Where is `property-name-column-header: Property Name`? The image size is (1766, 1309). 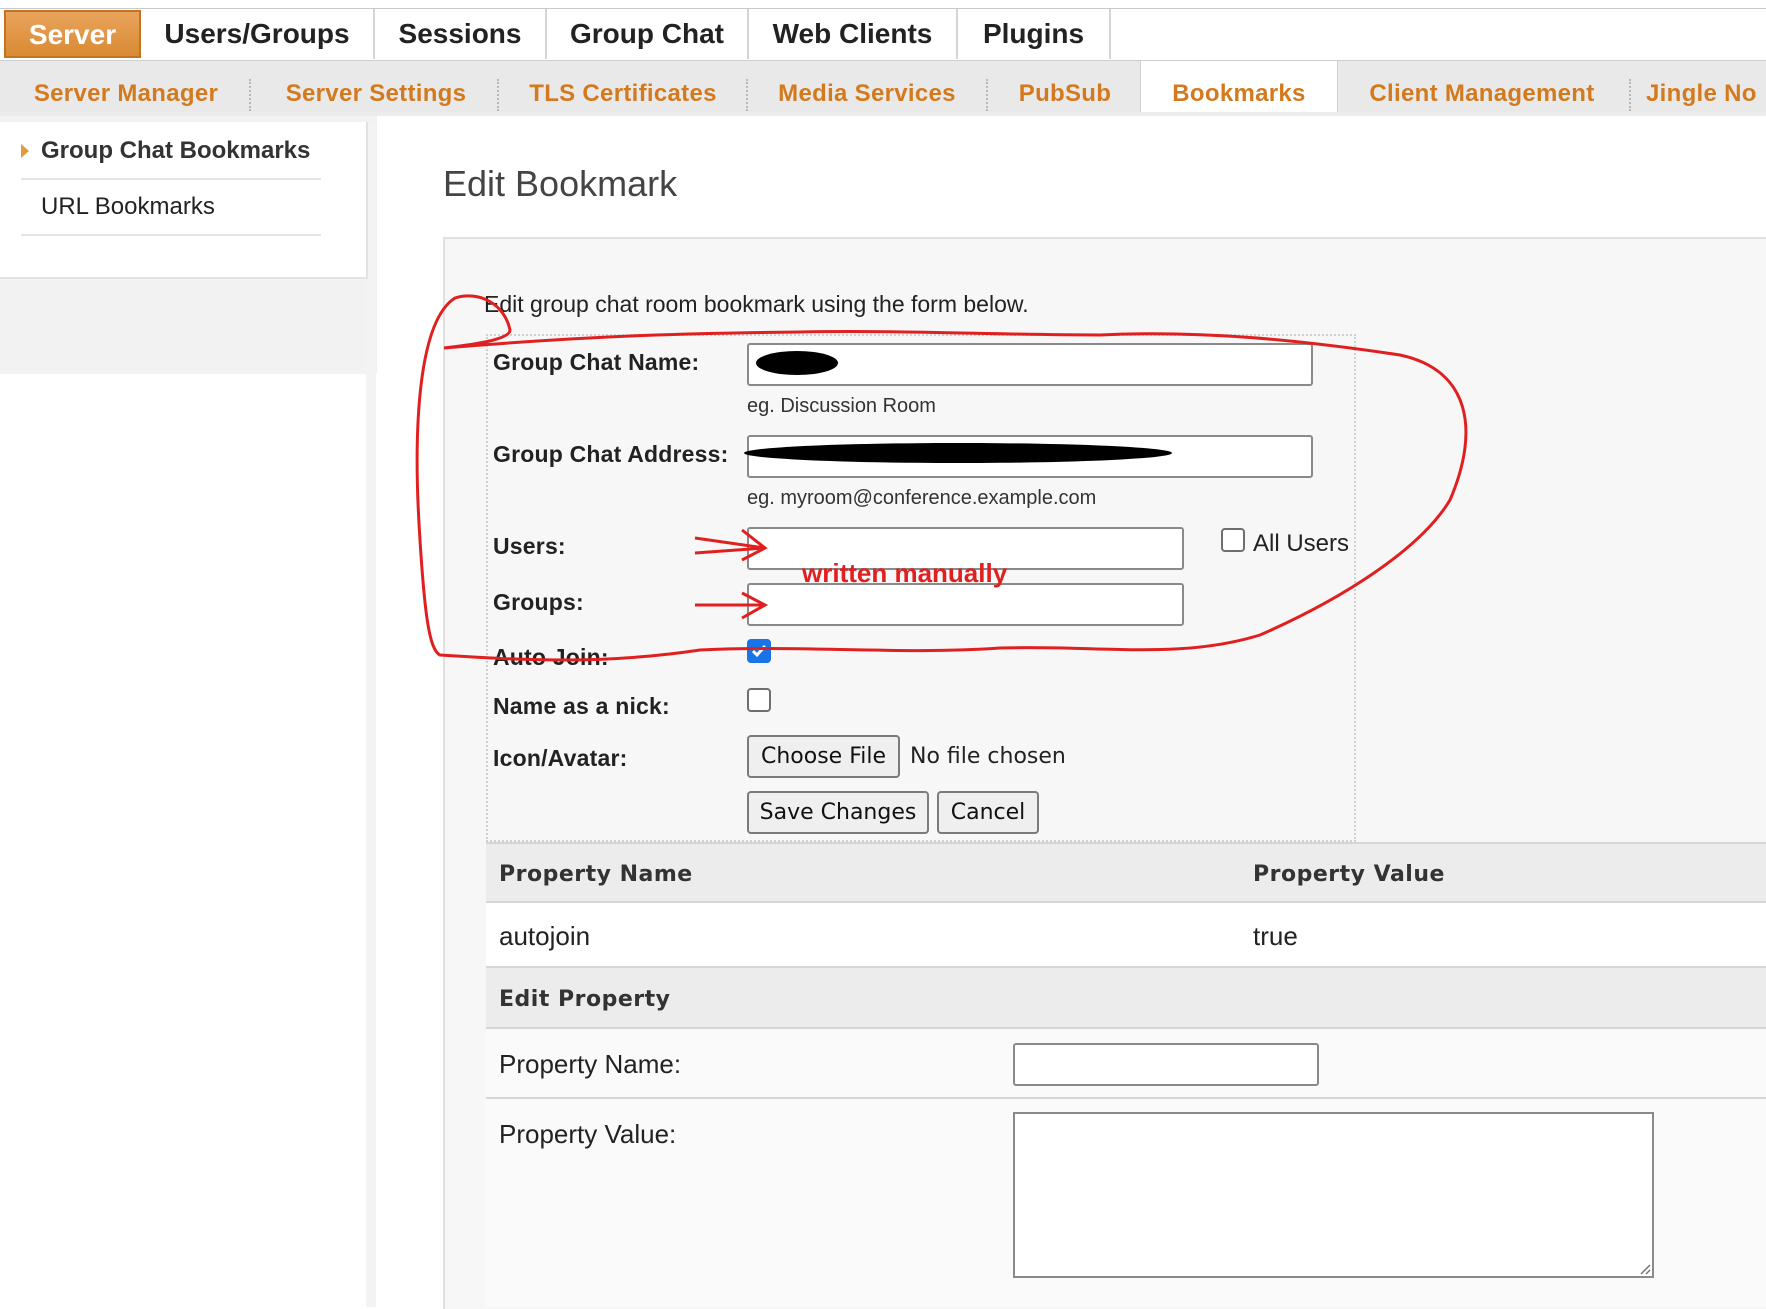 property-name-column-header: Property Name is located at coordinates (596, 874).